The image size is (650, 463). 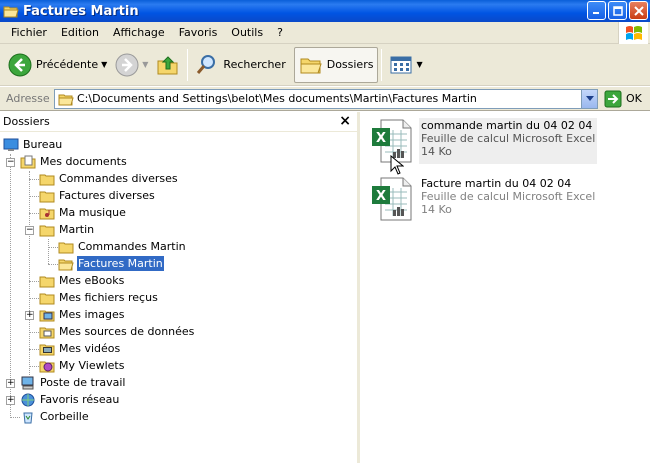 I want to click on tree-item-label: Martin, so click(x=77, y=229).